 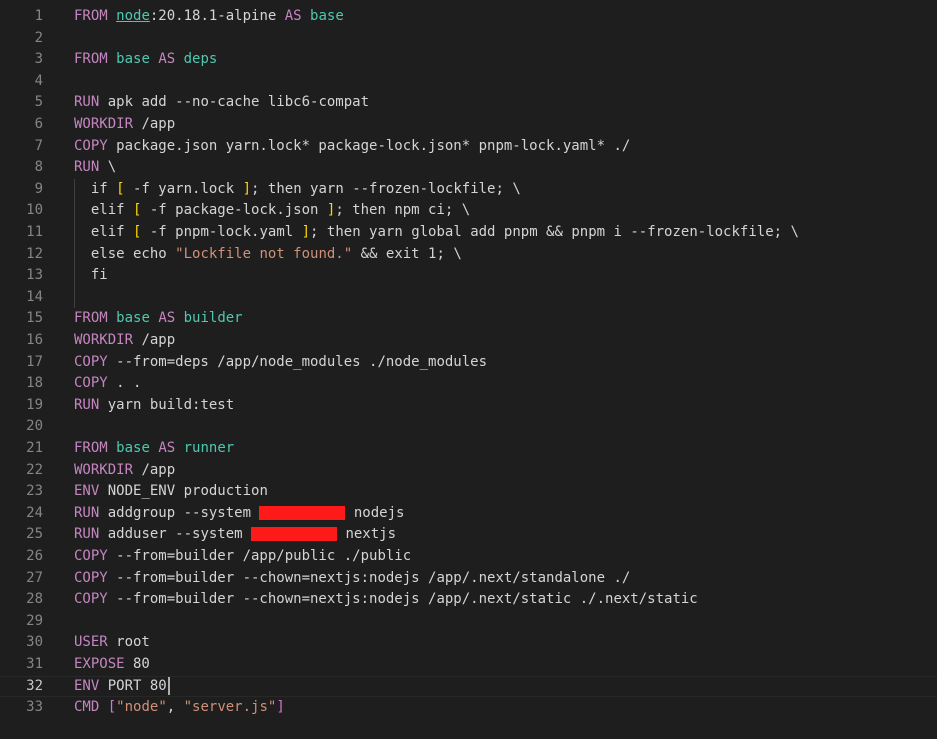 I want to click on line-number: 33, so click(x=34, y=707).